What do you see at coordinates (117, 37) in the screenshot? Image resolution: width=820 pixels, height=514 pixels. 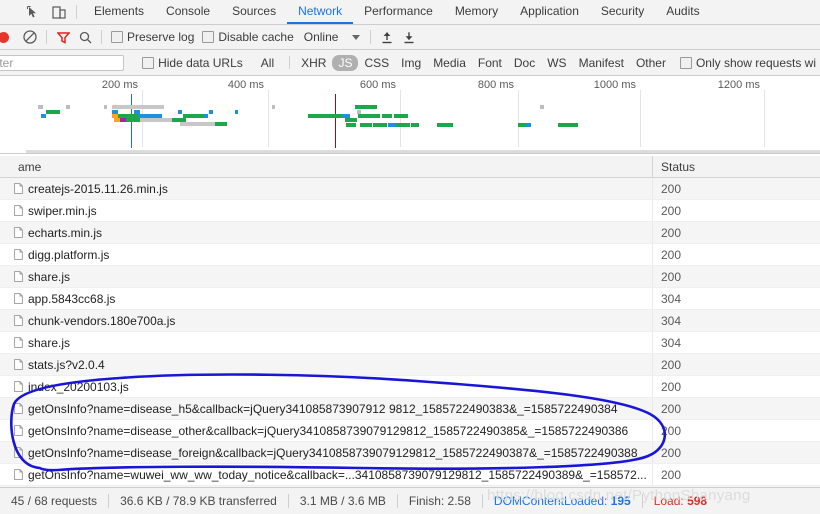 I see `preserve-log-box` at bounding box center [117, 37].